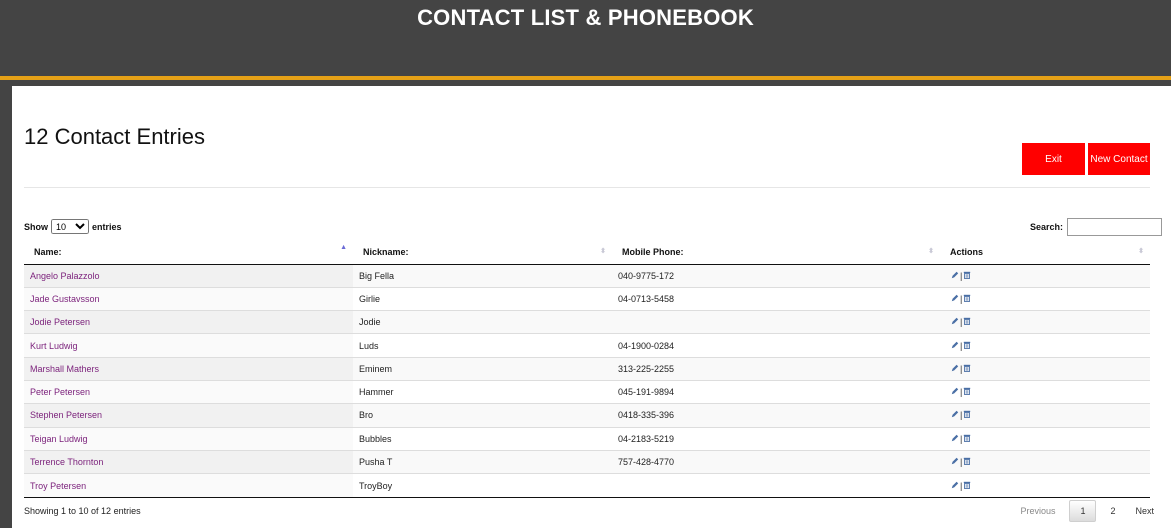 Image resolution: width=1171 pixels, height=528 pixels. Describe the element at coordinates (776, 368) in the screenshot. I see `cell-phone: 313-225-2255` at that location.